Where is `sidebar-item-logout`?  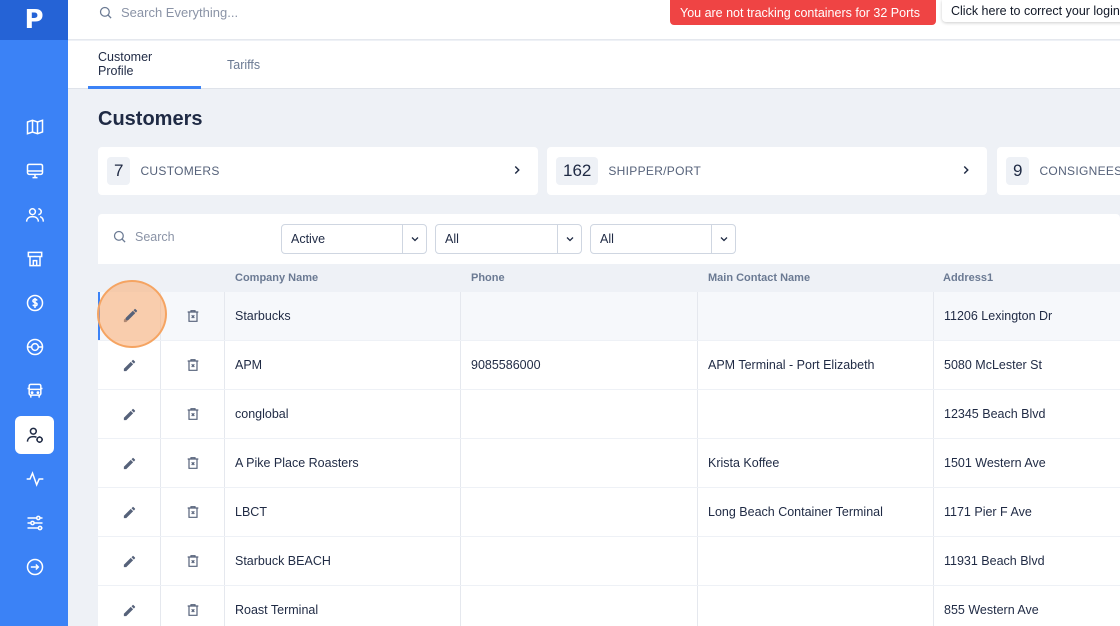 sidebar-item-logout is located at coordinates (34, 567).